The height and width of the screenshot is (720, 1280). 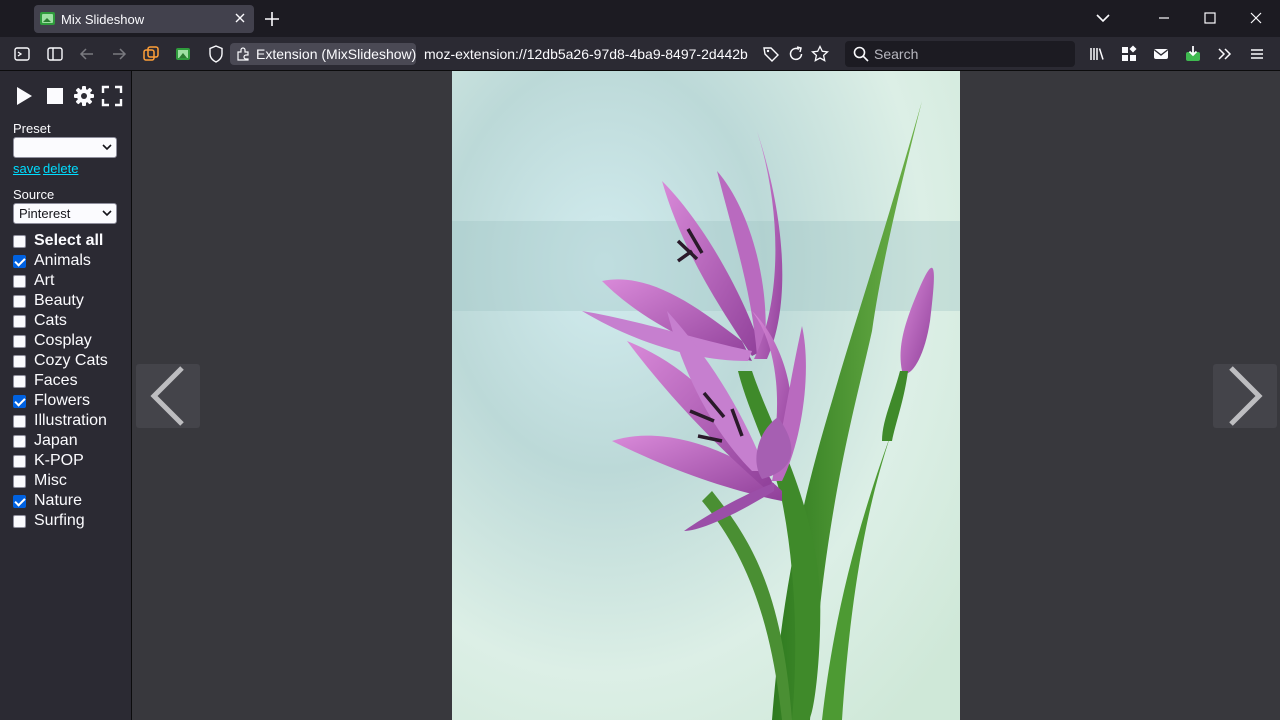 I want to click on preset-label: Preset, so click(x=32, y=128).